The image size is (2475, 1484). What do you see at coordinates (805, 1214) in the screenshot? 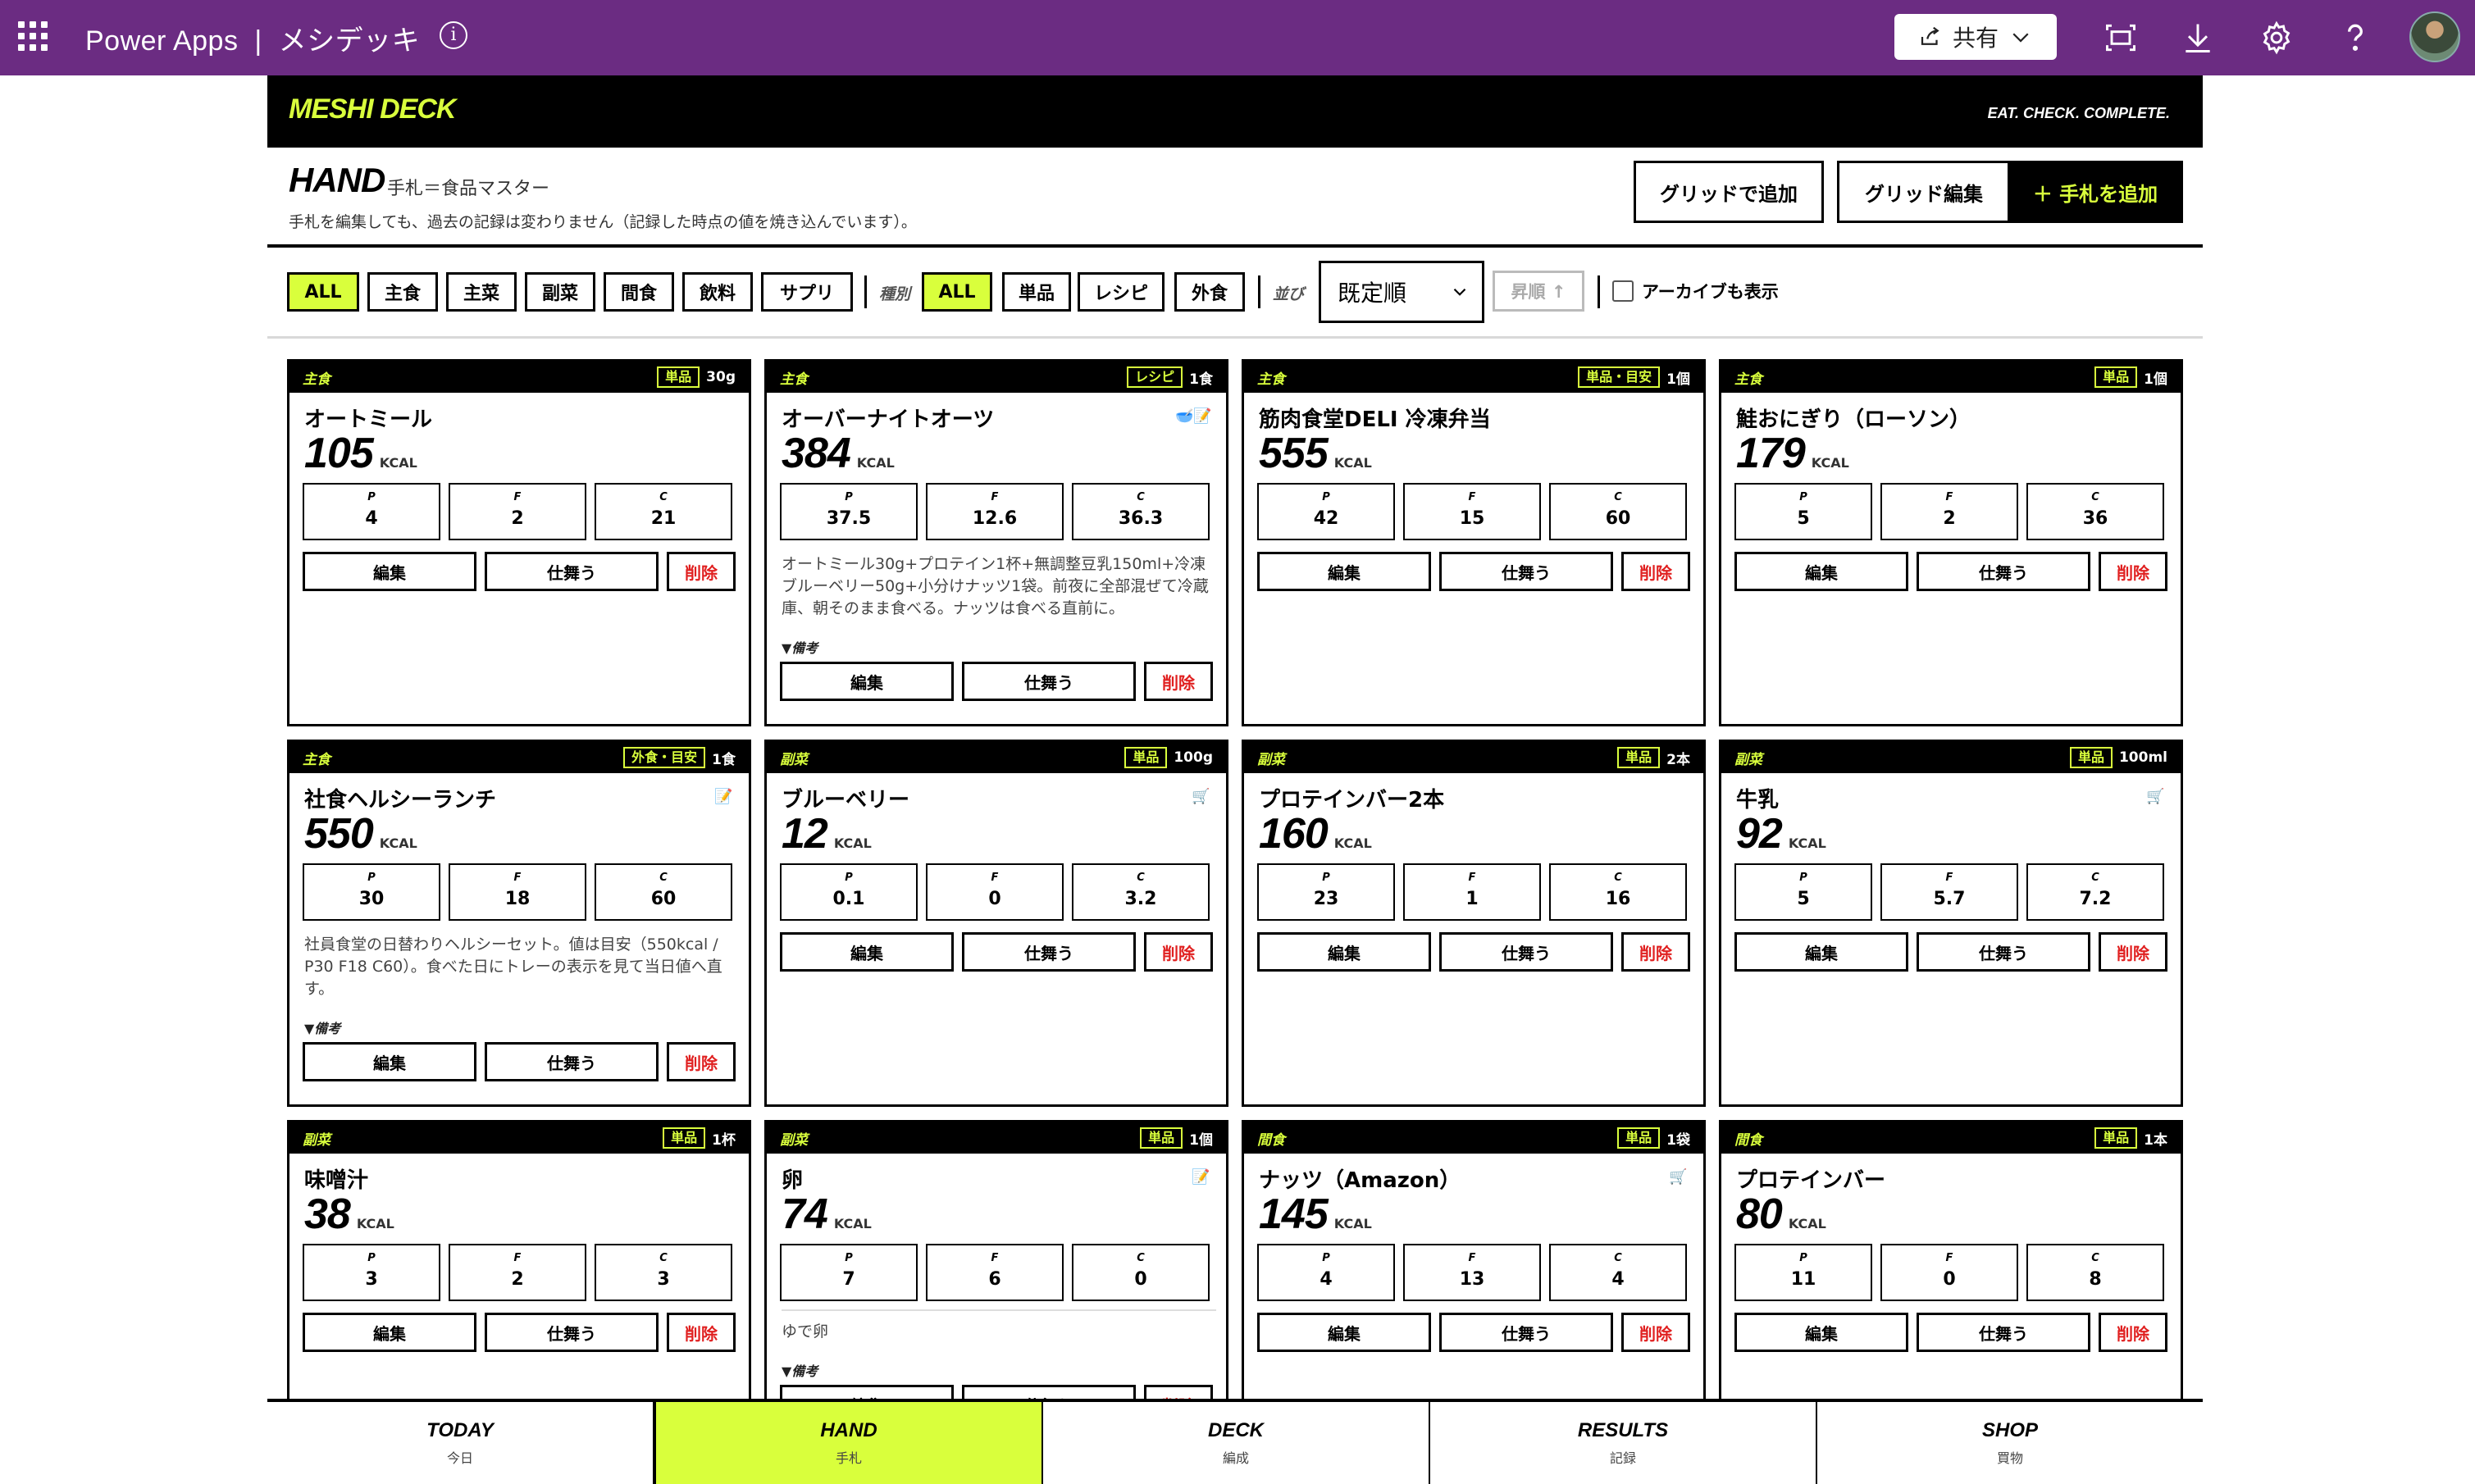
I see `kcal-value: 74` at bounding box center [805, 1214].